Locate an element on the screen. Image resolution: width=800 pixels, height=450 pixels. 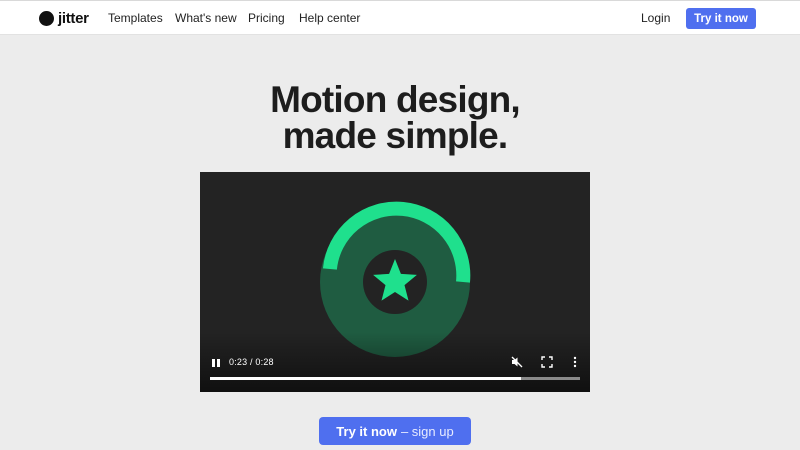
signup-button-rest-text: – sign up is located at coordinates (427, 431).